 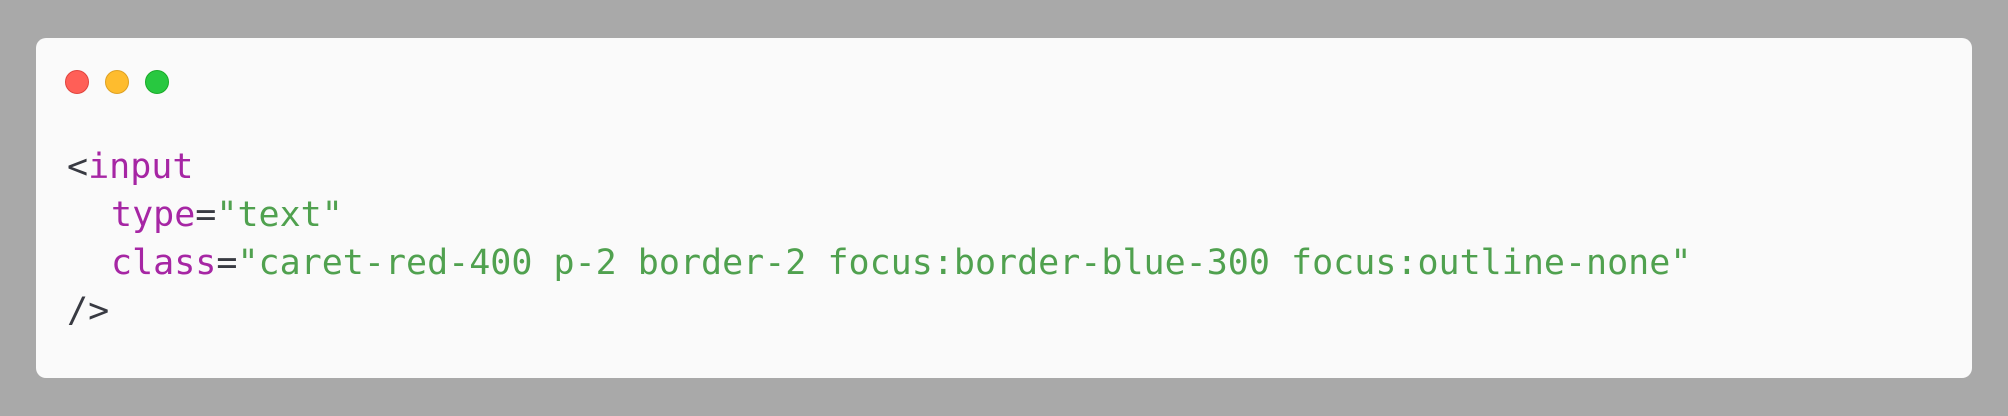 What do you see at coordinates (141, 167) in the screenshot?
I see `tag-name: input` at bounding box center [141, 167].